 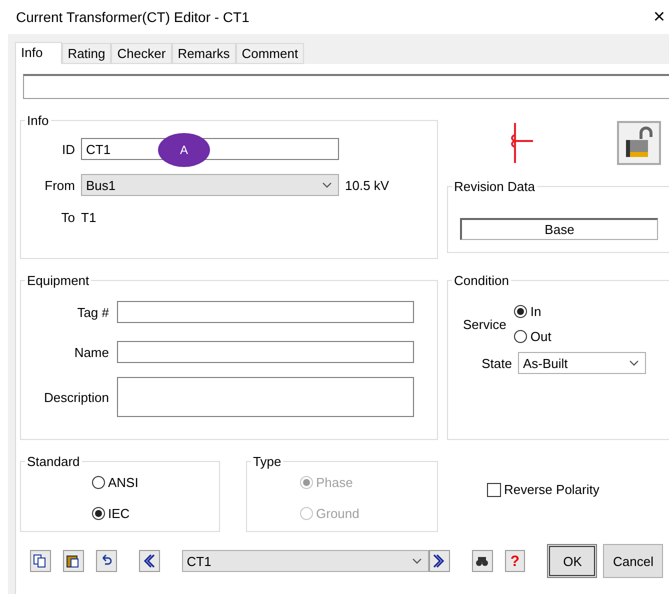 What do you see at coordinates (115, 482) in the screenshot?
I see `radio-option: ANSI` at bounding box center [115, 482].